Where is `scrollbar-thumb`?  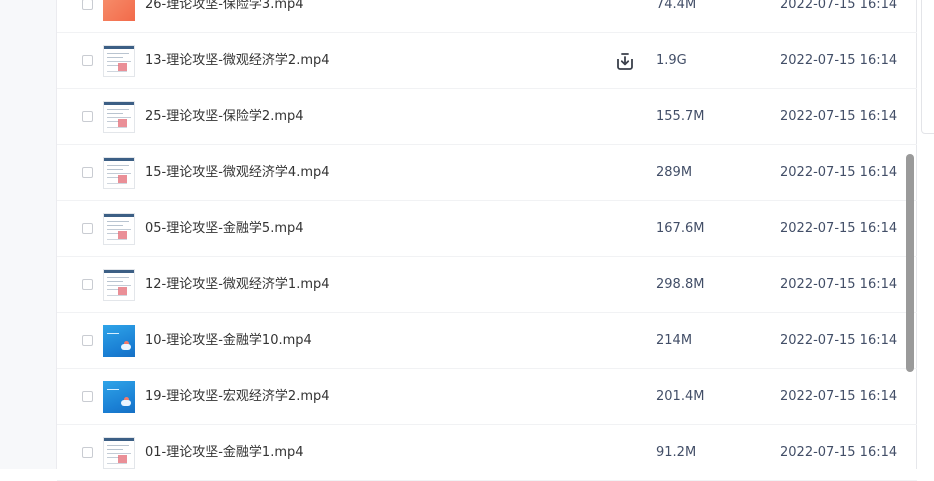
scrollbar-thumb is located at coordinates (910, 263).